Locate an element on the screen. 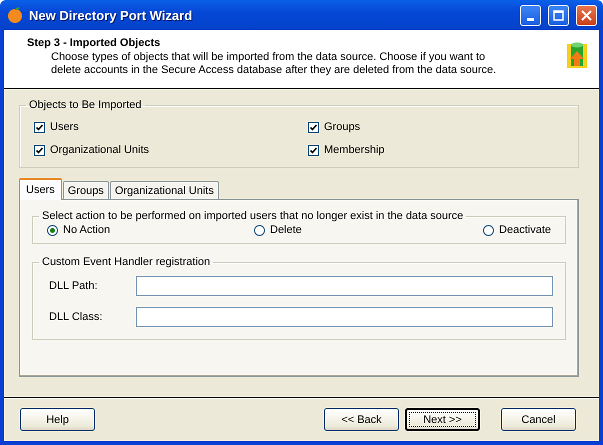  close-icon is located at coordinates (586, 15).